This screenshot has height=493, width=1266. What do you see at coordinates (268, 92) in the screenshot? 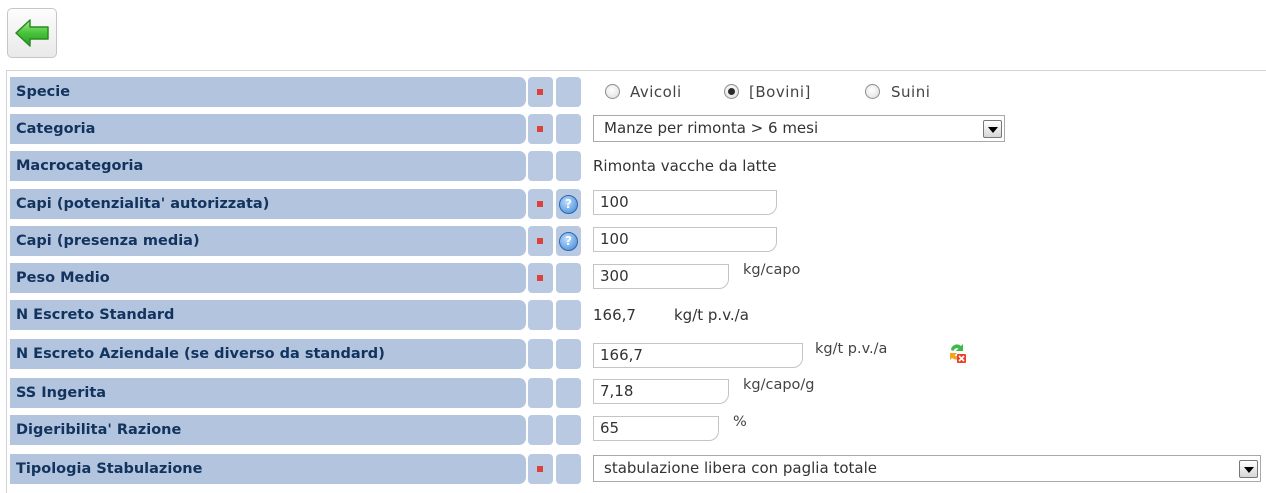
I see `field-label: Specie` at bounding box center [268, 92].